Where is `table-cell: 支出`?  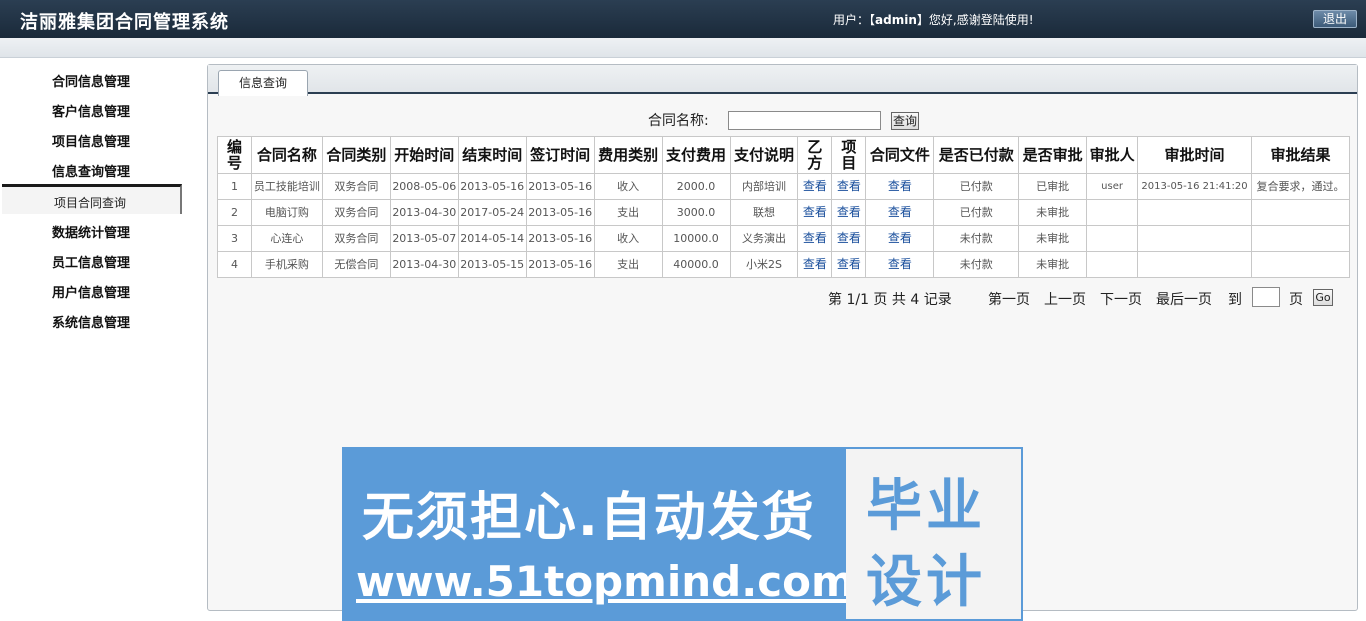
table-cell: 支出 is located at coordinates (628, 264).